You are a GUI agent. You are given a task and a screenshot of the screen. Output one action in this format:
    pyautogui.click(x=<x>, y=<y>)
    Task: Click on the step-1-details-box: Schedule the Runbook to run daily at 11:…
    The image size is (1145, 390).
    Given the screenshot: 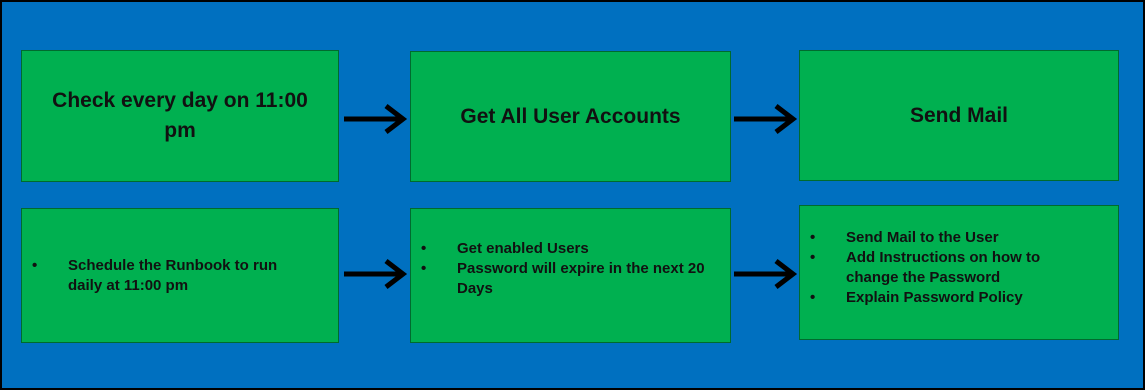 What is the action you would take?
    pyautogui.click(x=180, y=275)
    